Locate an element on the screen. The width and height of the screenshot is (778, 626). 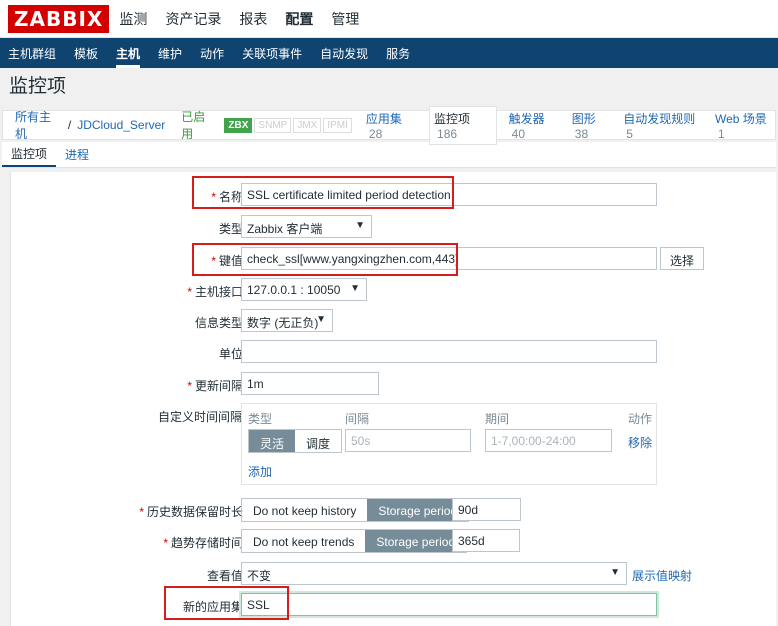
info-type-select: 数字 (无正负) ▼ is located at coordinates (287, 320).